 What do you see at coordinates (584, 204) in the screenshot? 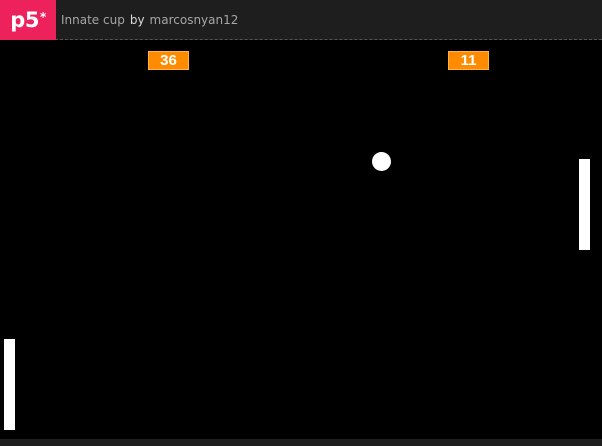
I see `right-paddle` at bounding box center [584, 204].